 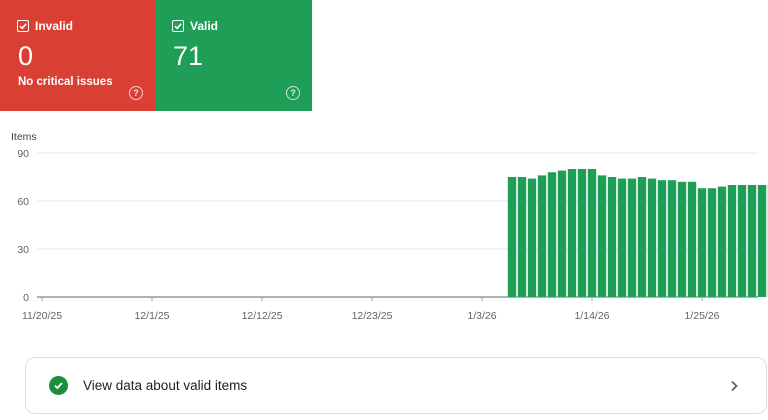 What do you see at coordinates (165, 385) in the screenshot?
I see `view-valid-items-label: View data about valid items` at bounding box center [165, 385].